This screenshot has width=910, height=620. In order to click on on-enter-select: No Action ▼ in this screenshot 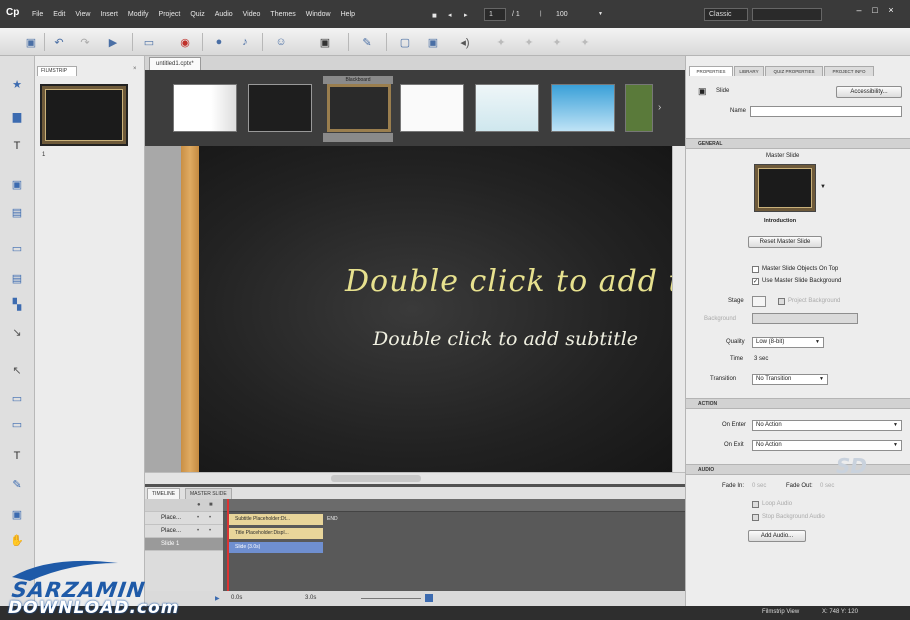, I will do `click(827, 425)`.